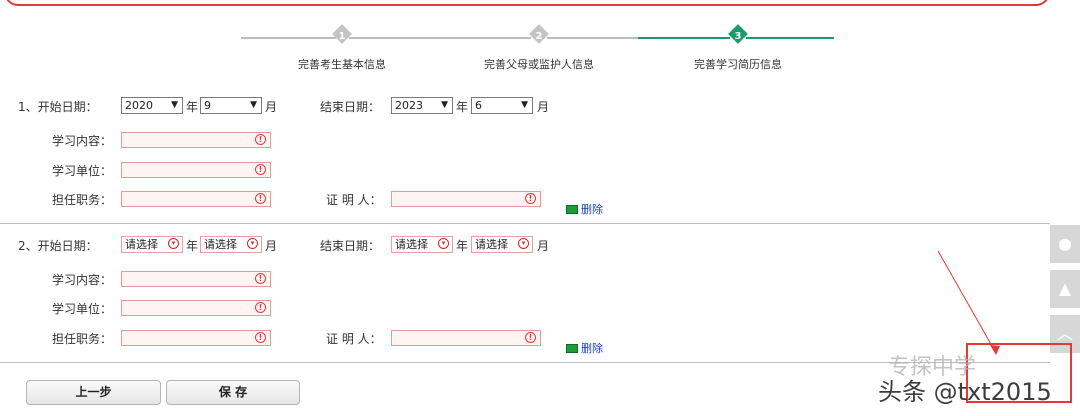 The image size is (1080, 416). What do you see at coordinates (539, 36) in the screenshot?
I see `step-2-number: 2` at bounding box center [539, 36].